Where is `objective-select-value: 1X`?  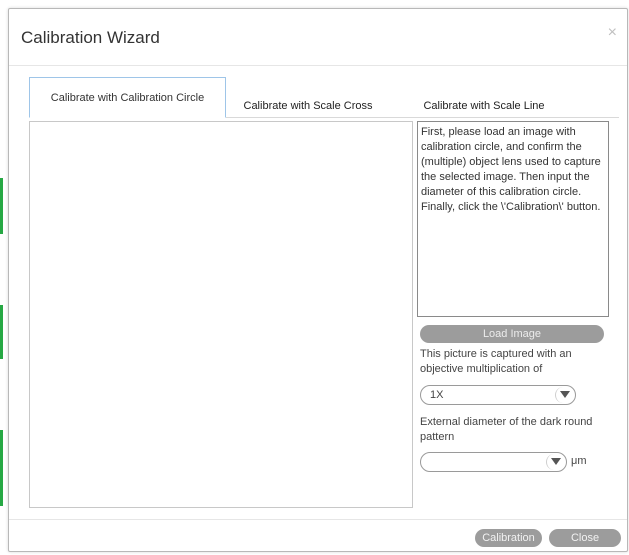
objective-select-value: 1X is located at coordinates (437, 395).